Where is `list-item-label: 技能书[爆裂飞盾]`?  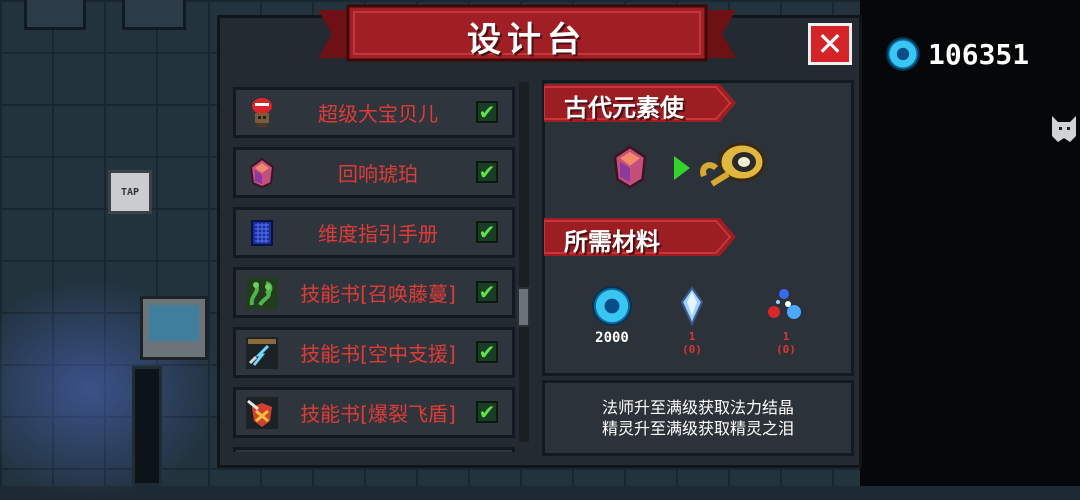
list-item-label: 技能书[爆裂飞盾] is located at coordinates (378, 414).